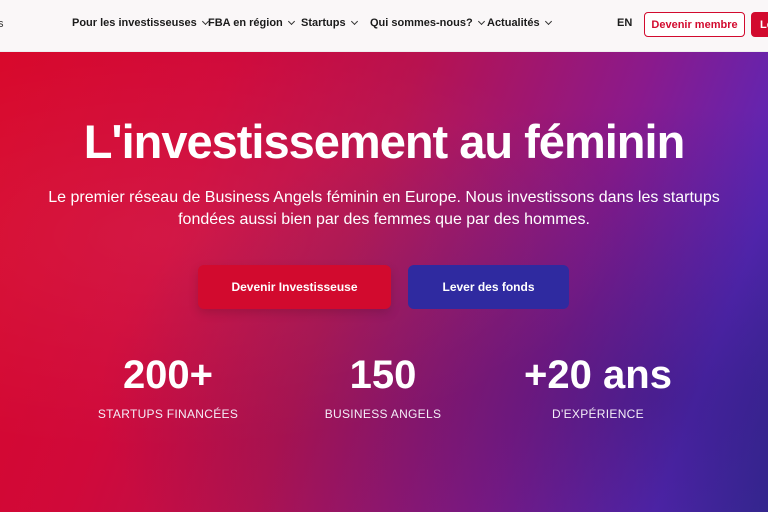  What do you see at coordinates (134, 23) in the screenshot?
I see `nav-item-label: Pour les investisseuses` at bounding box center [134, 23].